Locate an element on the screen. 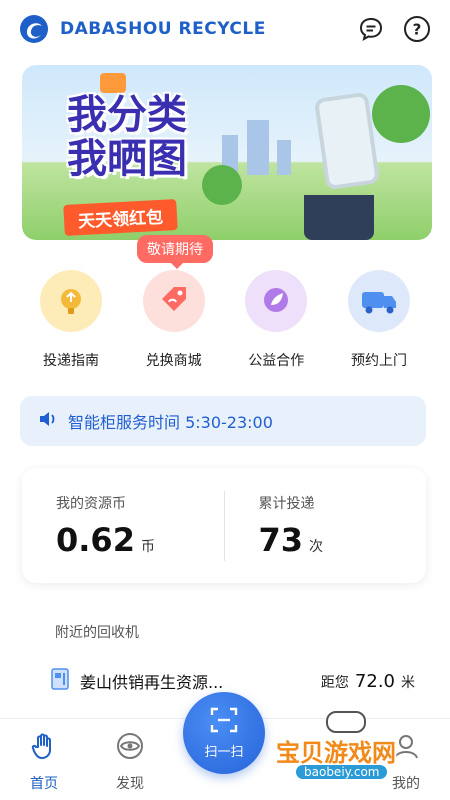 The height and width of the screenshot is (800, 450). quick-menu: 投递指南 兑换商城 公益合作 预约上门 is located at coordinates (225, 322).